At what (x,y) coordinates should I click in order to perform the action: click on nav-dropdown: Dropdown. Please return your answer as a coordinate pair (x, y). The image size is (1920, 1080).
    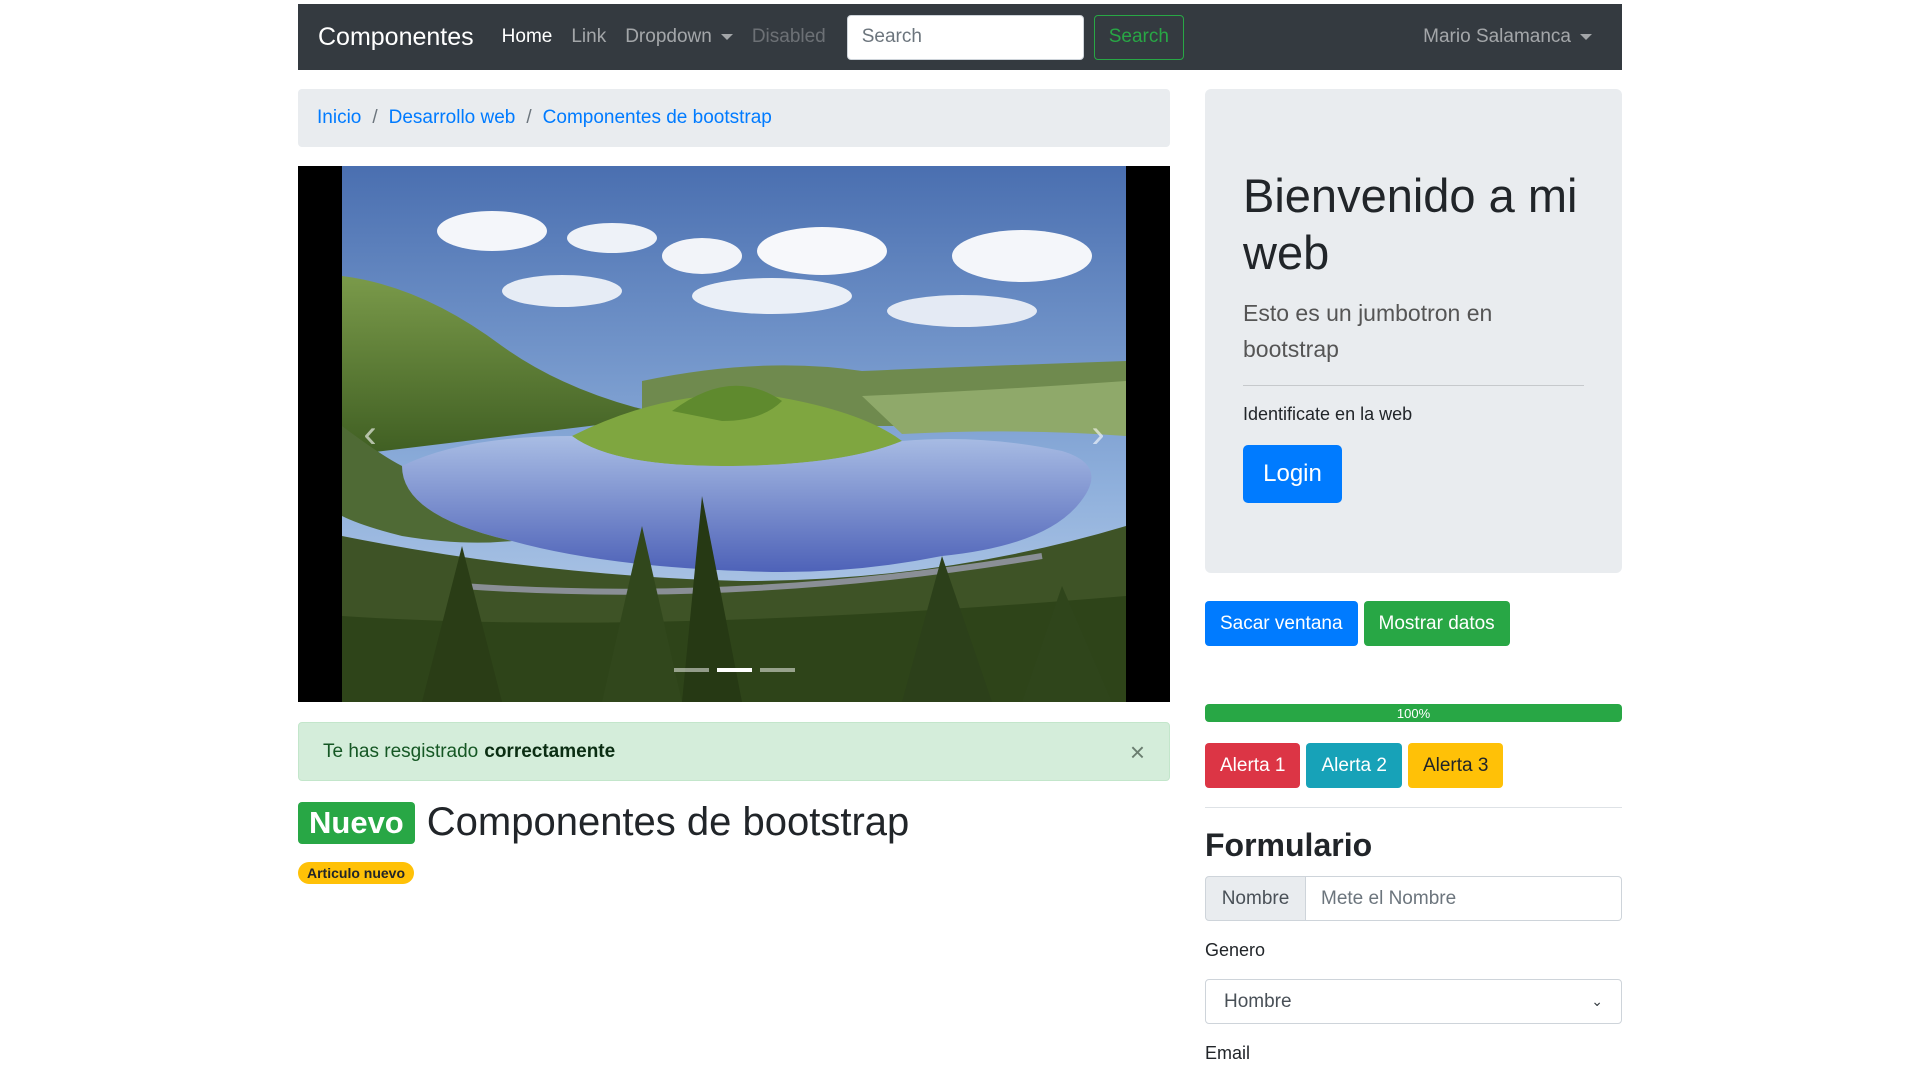
    Looking at the image, I should click on (679, 37).